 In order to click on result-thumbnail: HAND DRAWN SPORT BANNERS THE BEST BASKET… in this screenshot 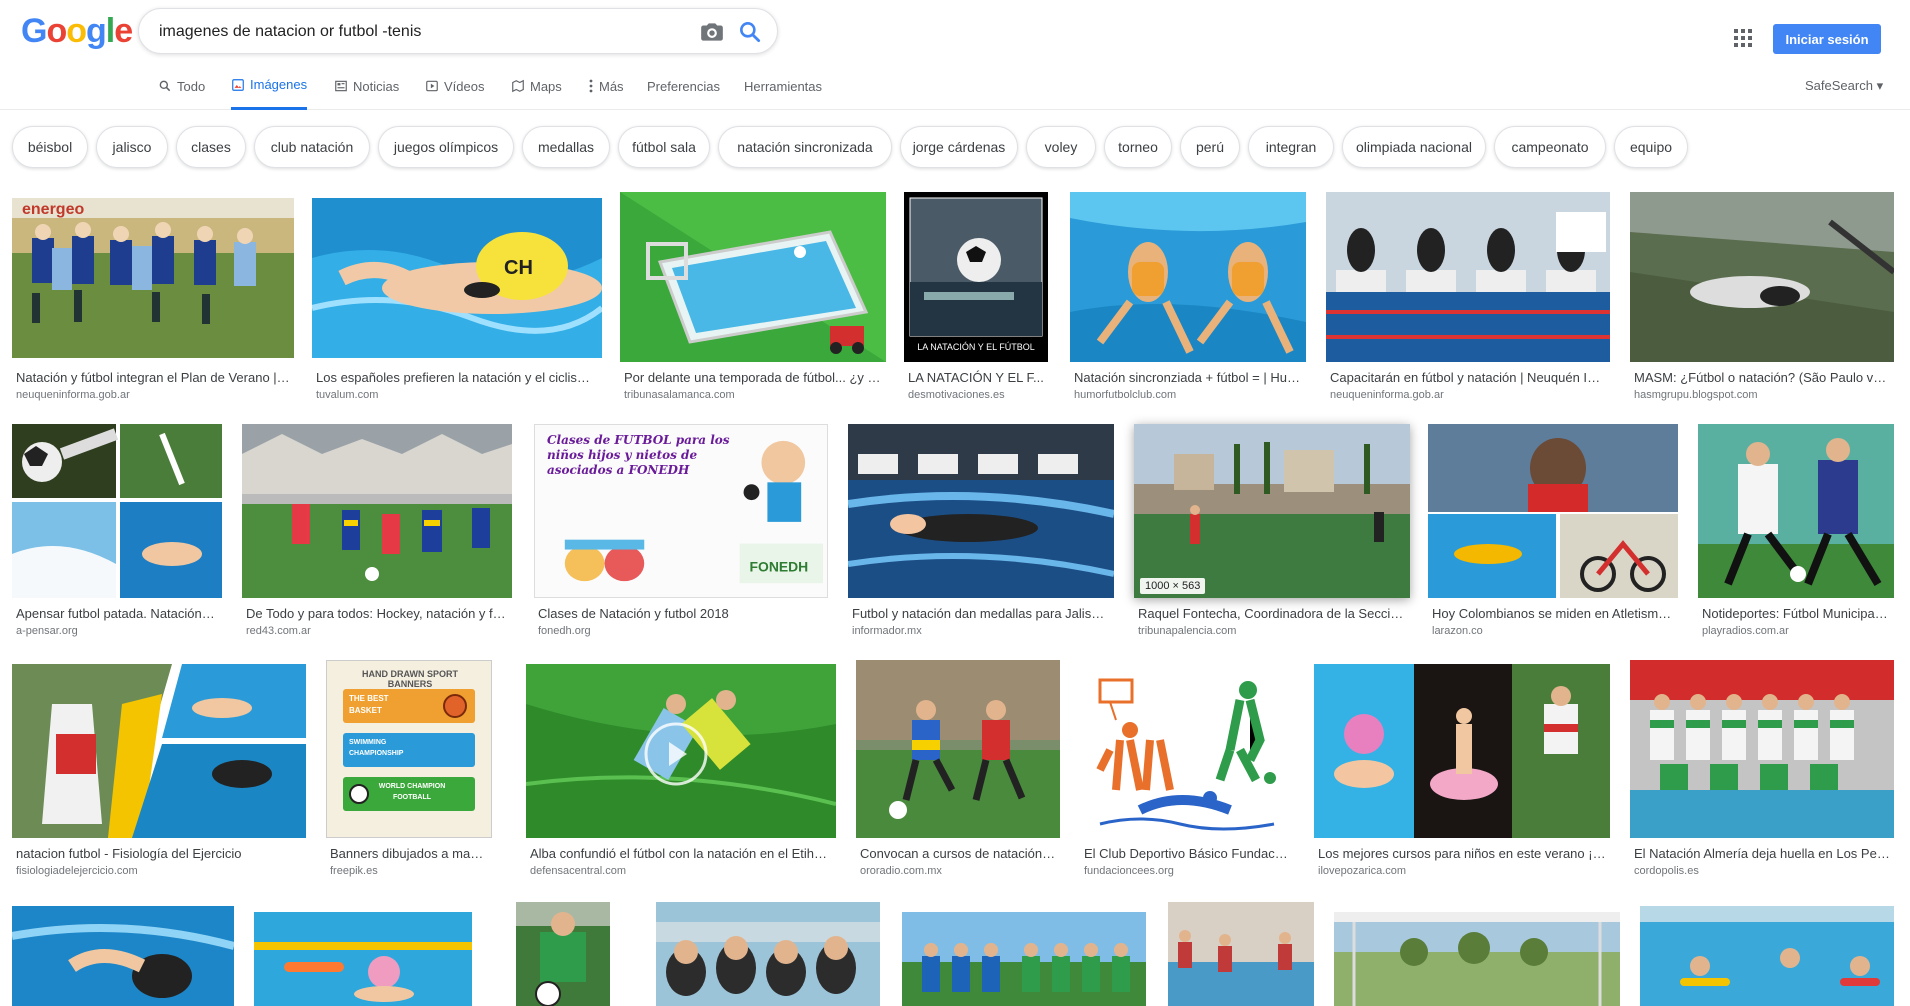, I will do `click(409, 749)`.